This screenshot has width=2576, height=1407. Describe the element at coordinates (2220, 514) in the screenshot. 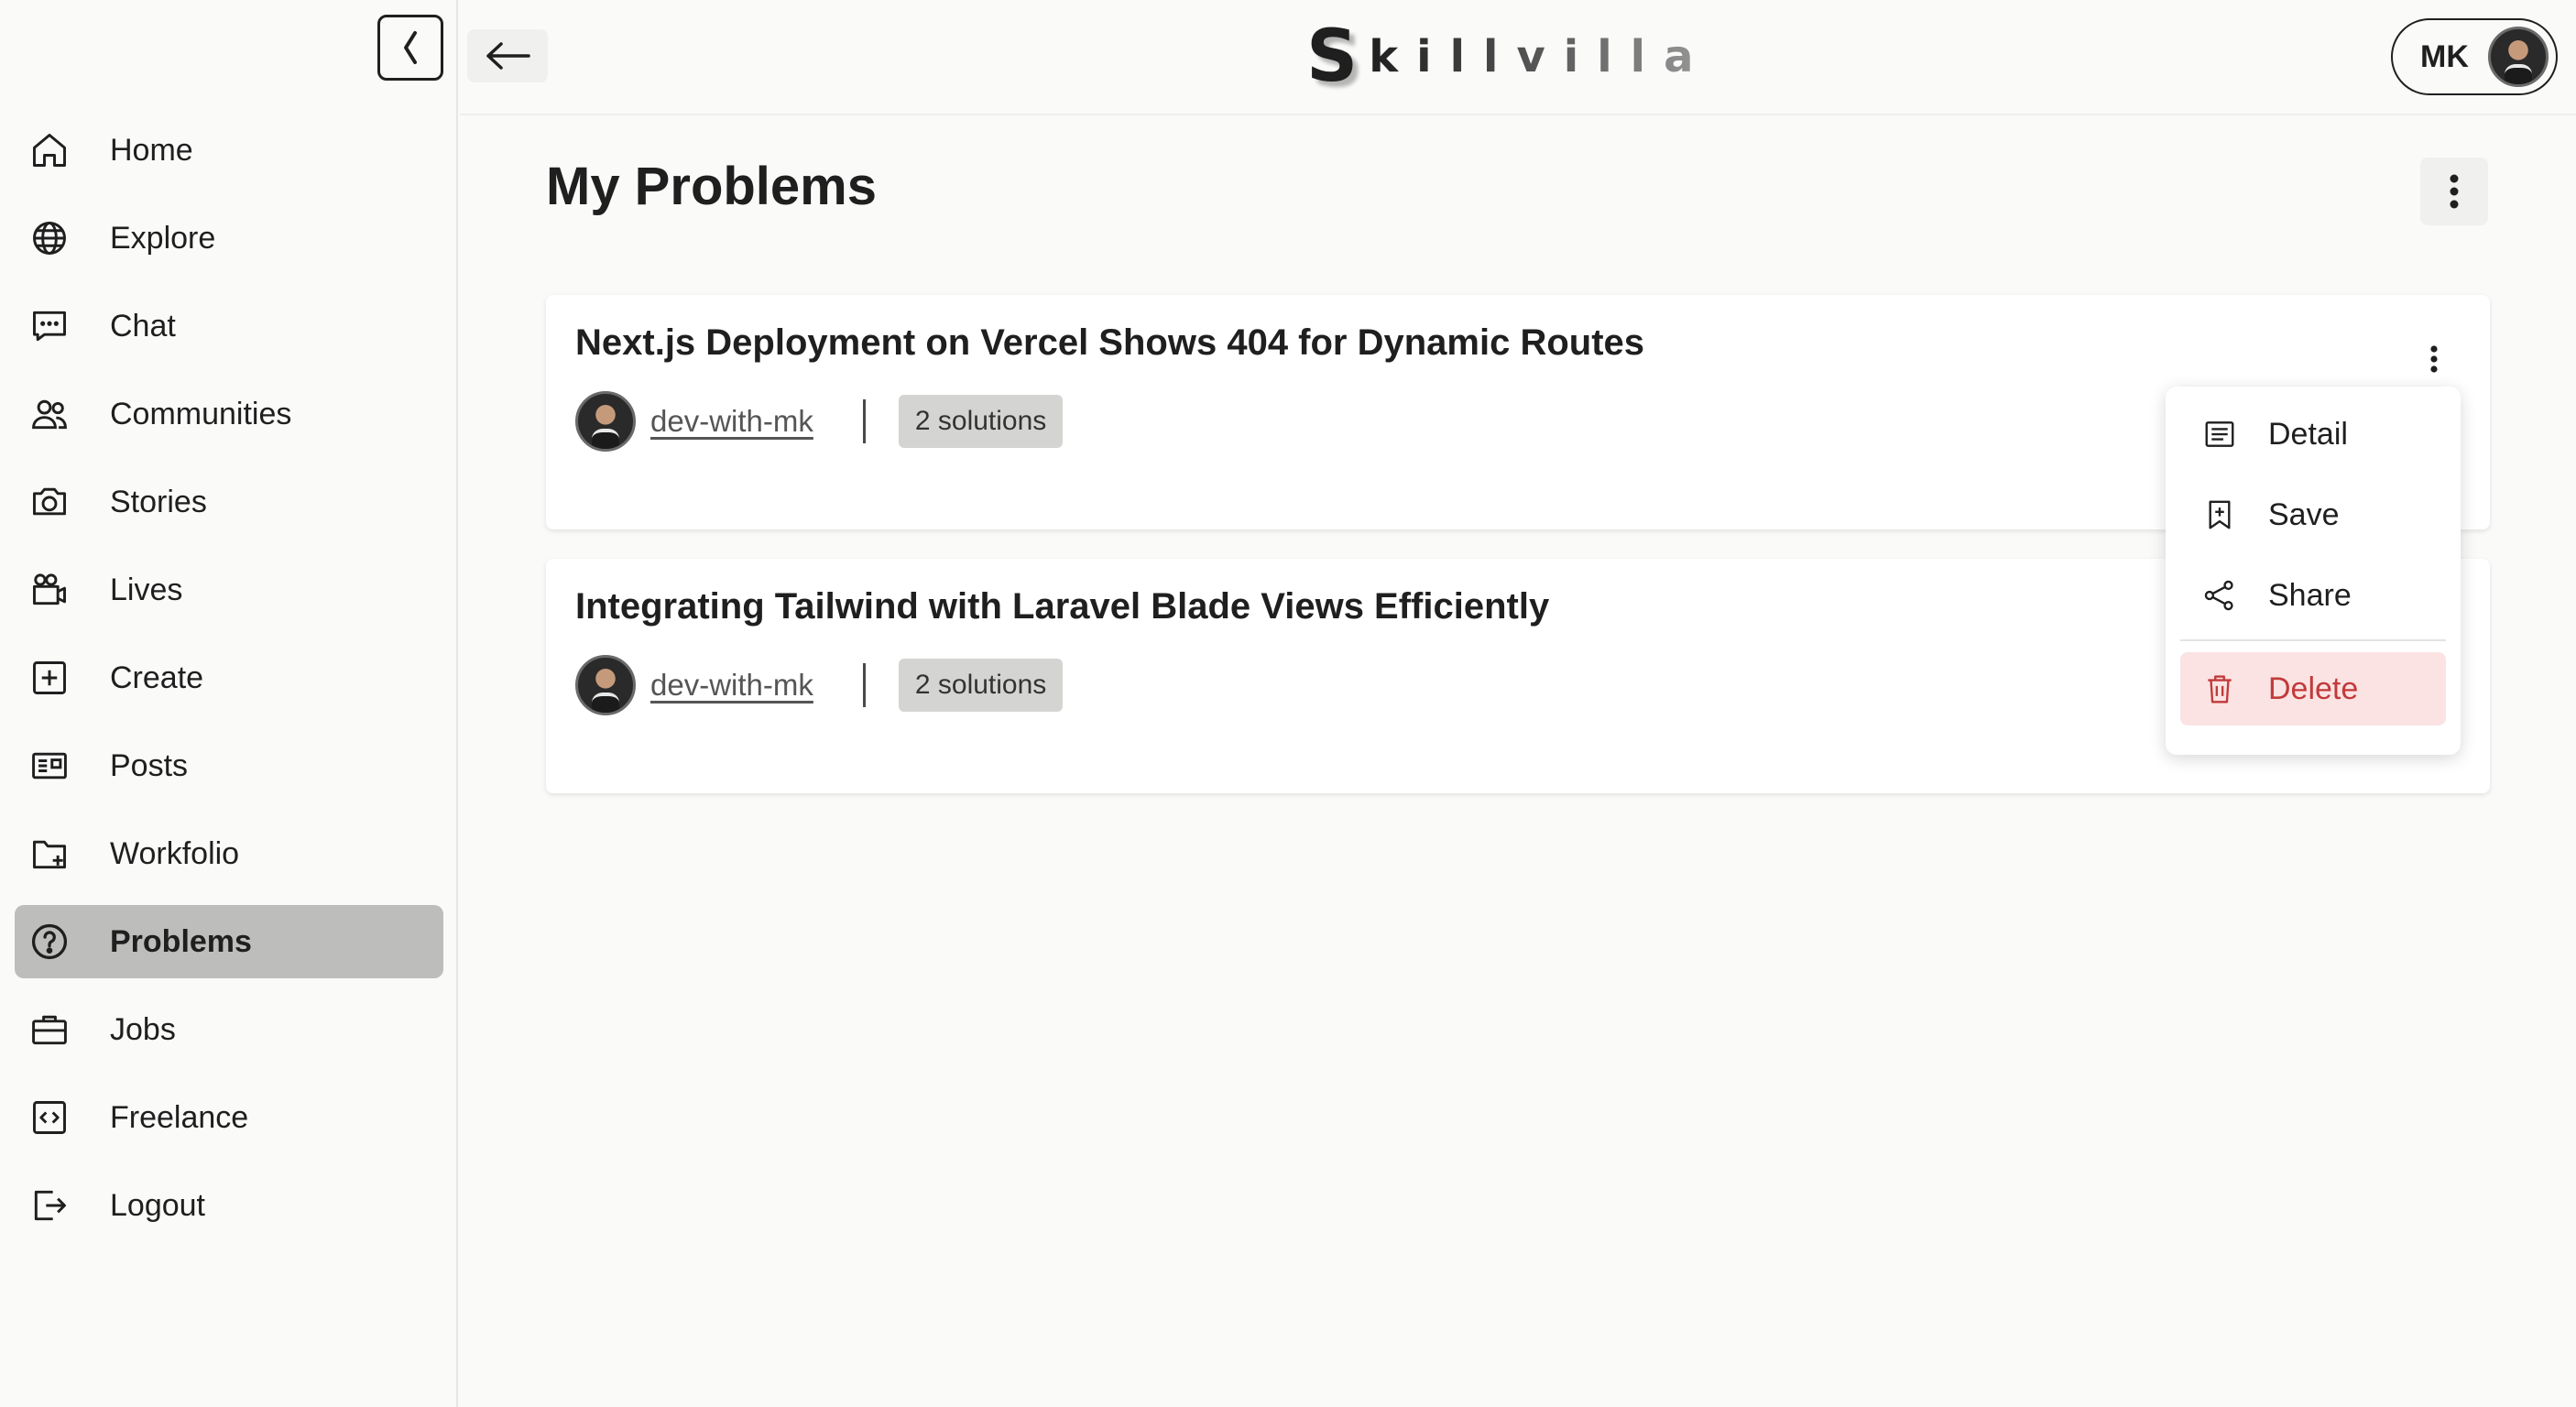

I see `bookmark-plus-icon` at that location.